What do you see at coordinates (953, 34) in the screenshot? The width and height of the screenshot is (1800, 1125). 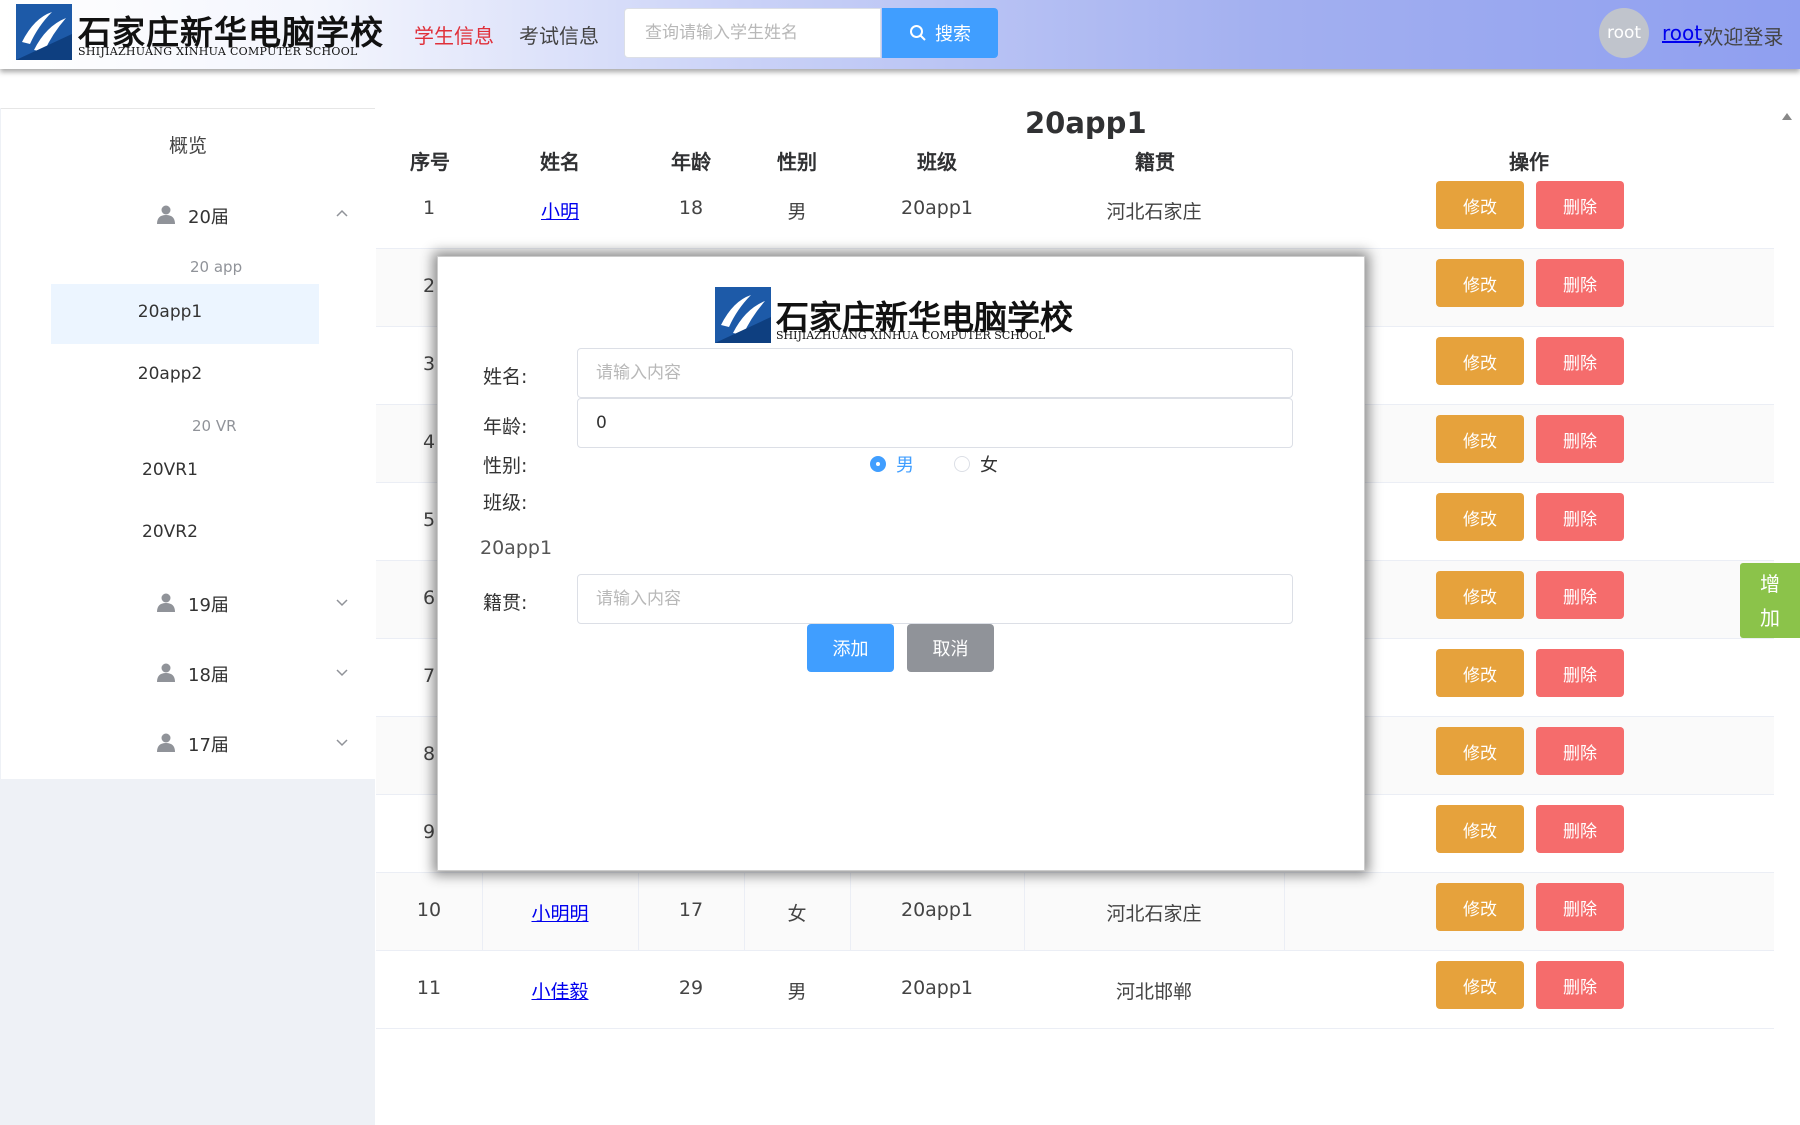 I see `search-button-label: 搜索` at bounding box center [953, 34].